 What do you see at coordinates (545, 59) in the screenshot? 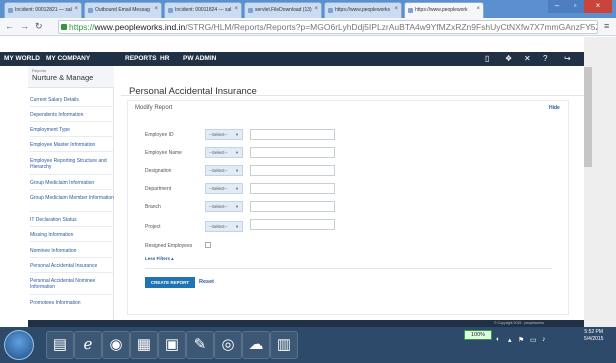
I see `help-icon: ?` at bounding box center [545, 59].